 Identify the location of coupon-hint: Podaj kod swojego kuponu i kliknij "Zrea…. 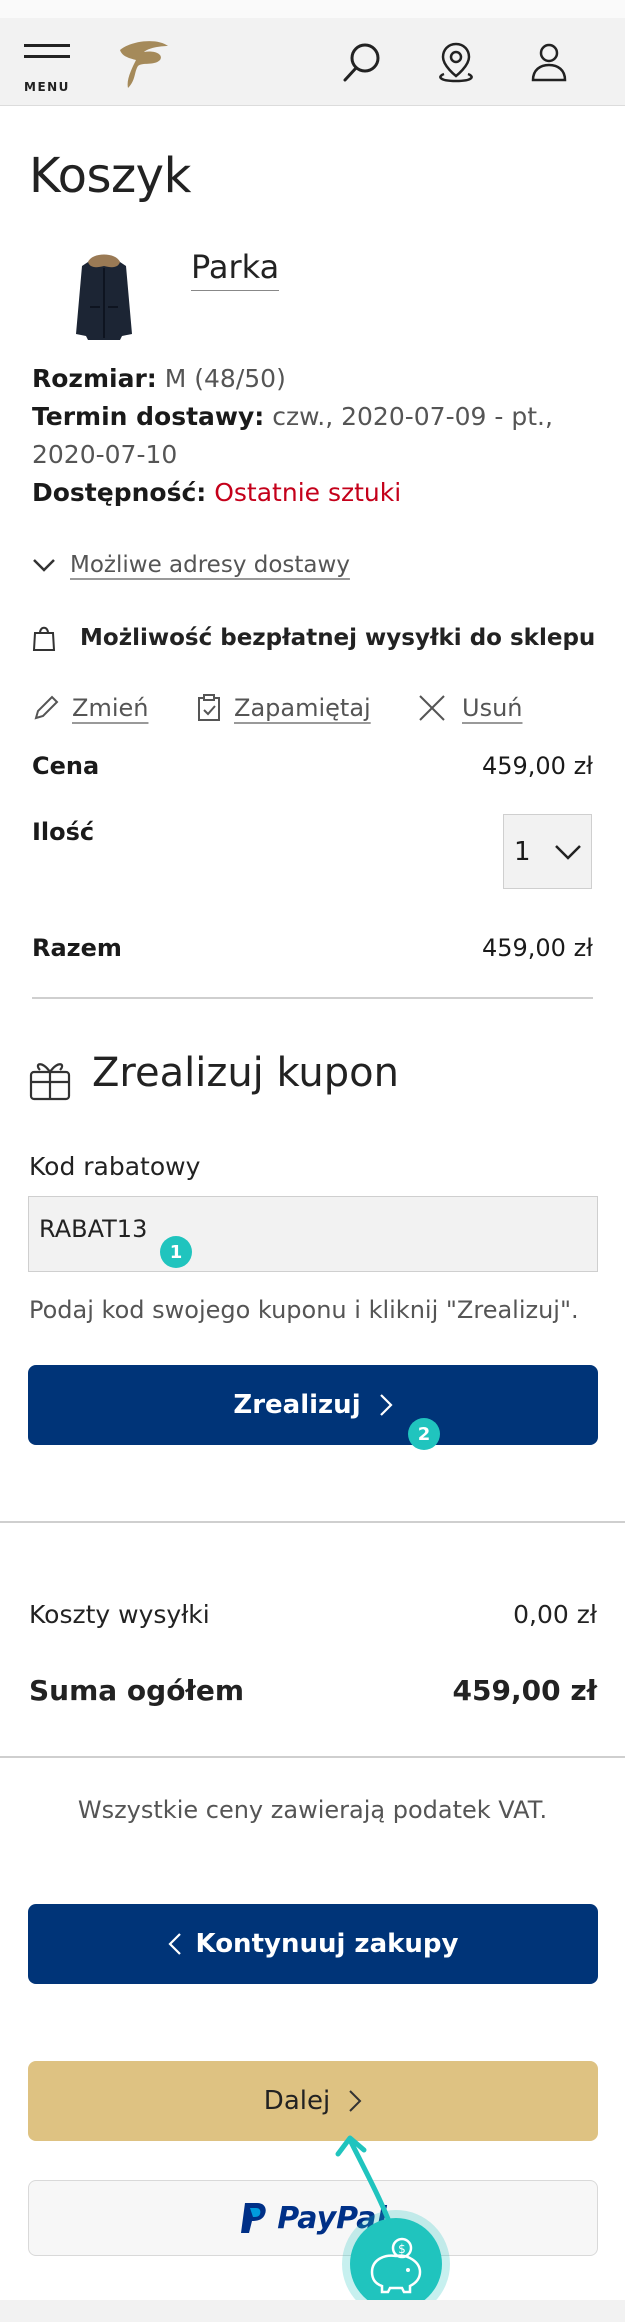
(304, 1310).